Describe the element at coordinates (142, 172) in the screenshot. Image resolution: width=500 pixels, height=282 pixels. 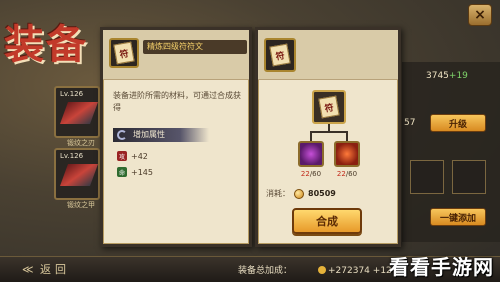
I see `attribute-value: +145` at that location.